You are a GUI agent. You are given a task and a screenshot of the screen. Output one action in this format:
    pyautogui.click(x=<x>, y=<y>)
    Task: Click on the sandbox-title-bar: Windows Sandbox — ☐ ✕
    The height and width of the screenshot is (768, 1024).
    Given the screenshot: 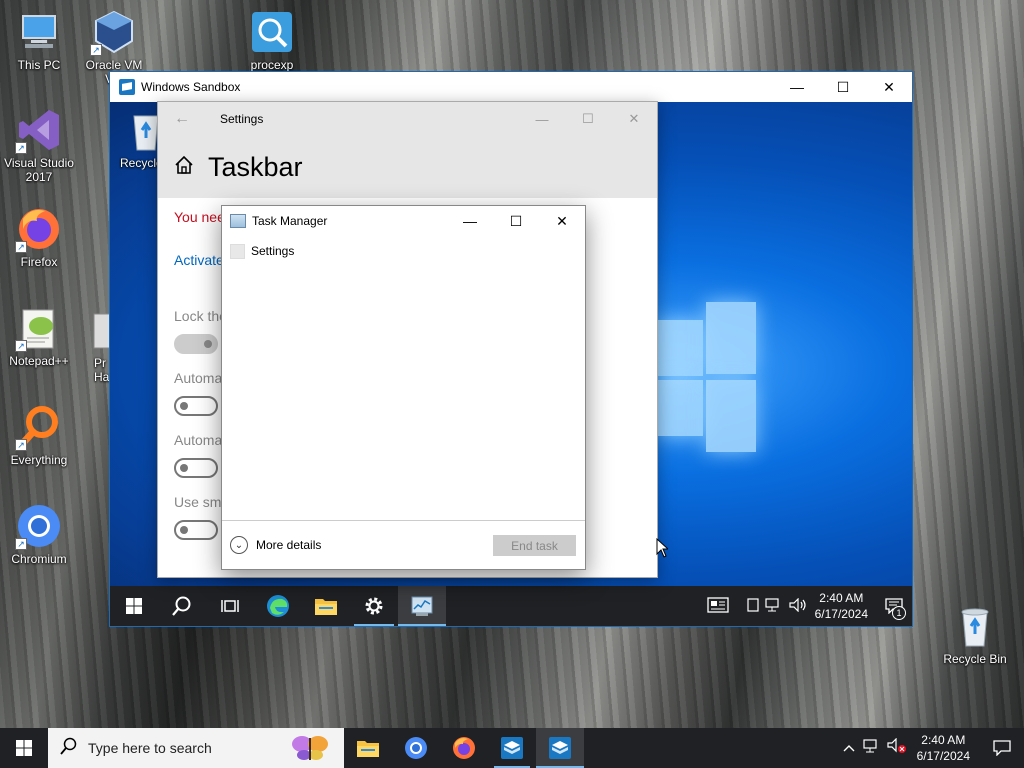 What is the action you would take?
    pyautogui.click(x=511, y=87)
    